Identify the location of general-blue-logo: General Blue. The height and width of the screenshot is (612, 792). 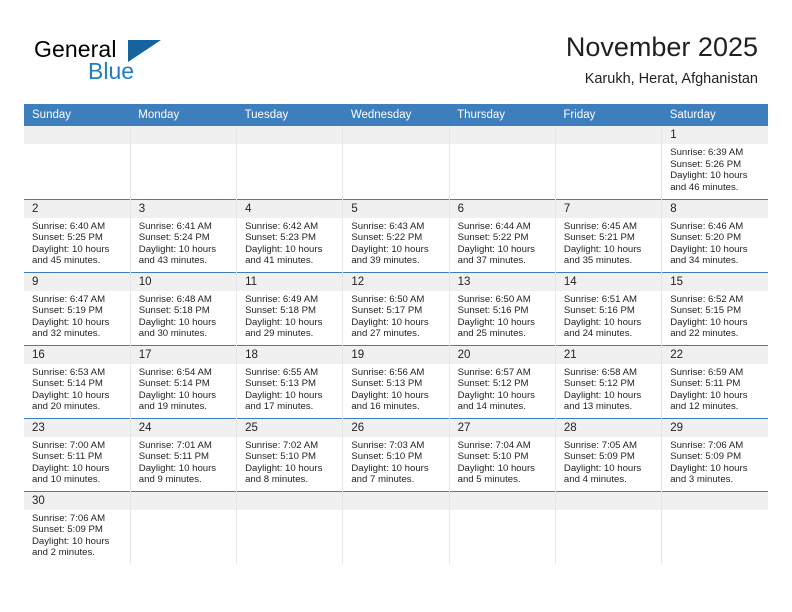
(129, 62).